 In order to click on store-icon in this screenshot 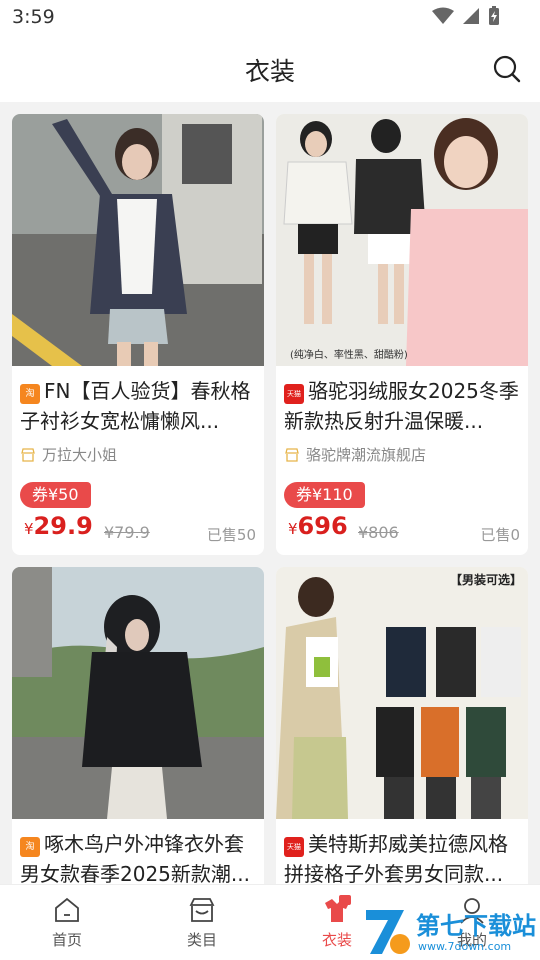, I will do `click(202, 910)`.